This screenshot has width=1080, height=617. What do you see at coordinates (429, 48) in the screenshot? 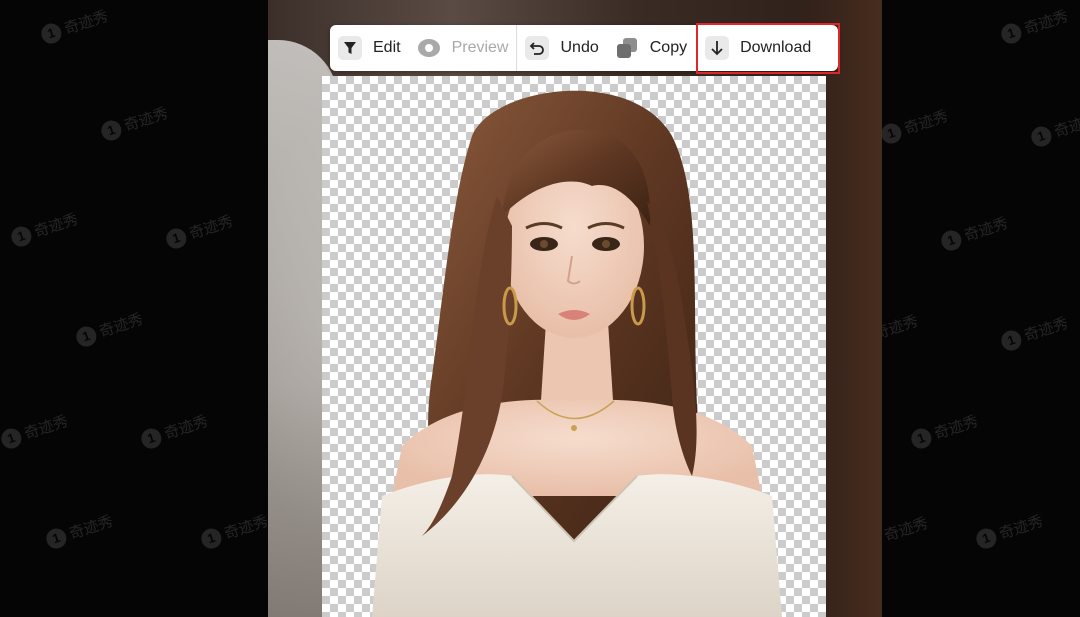
I see `eye-icon` at bounding box center [429, 48].